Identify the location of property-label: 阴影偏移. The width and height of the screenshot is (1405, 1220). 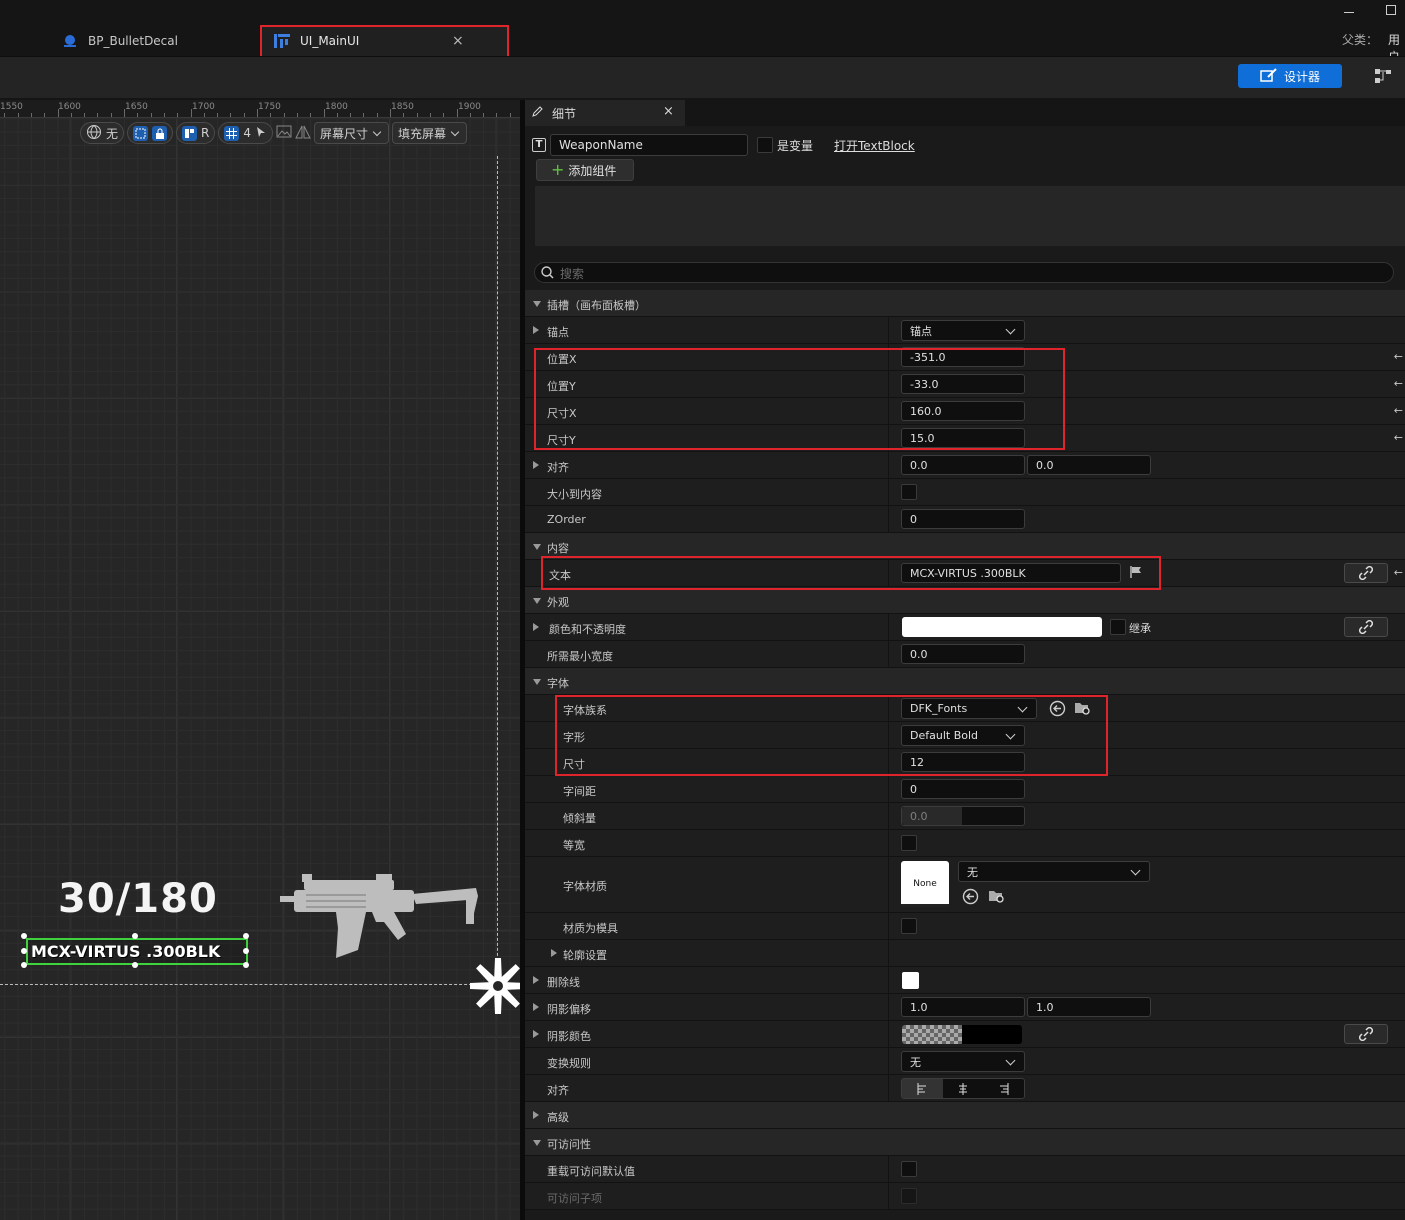
(569, 1009).